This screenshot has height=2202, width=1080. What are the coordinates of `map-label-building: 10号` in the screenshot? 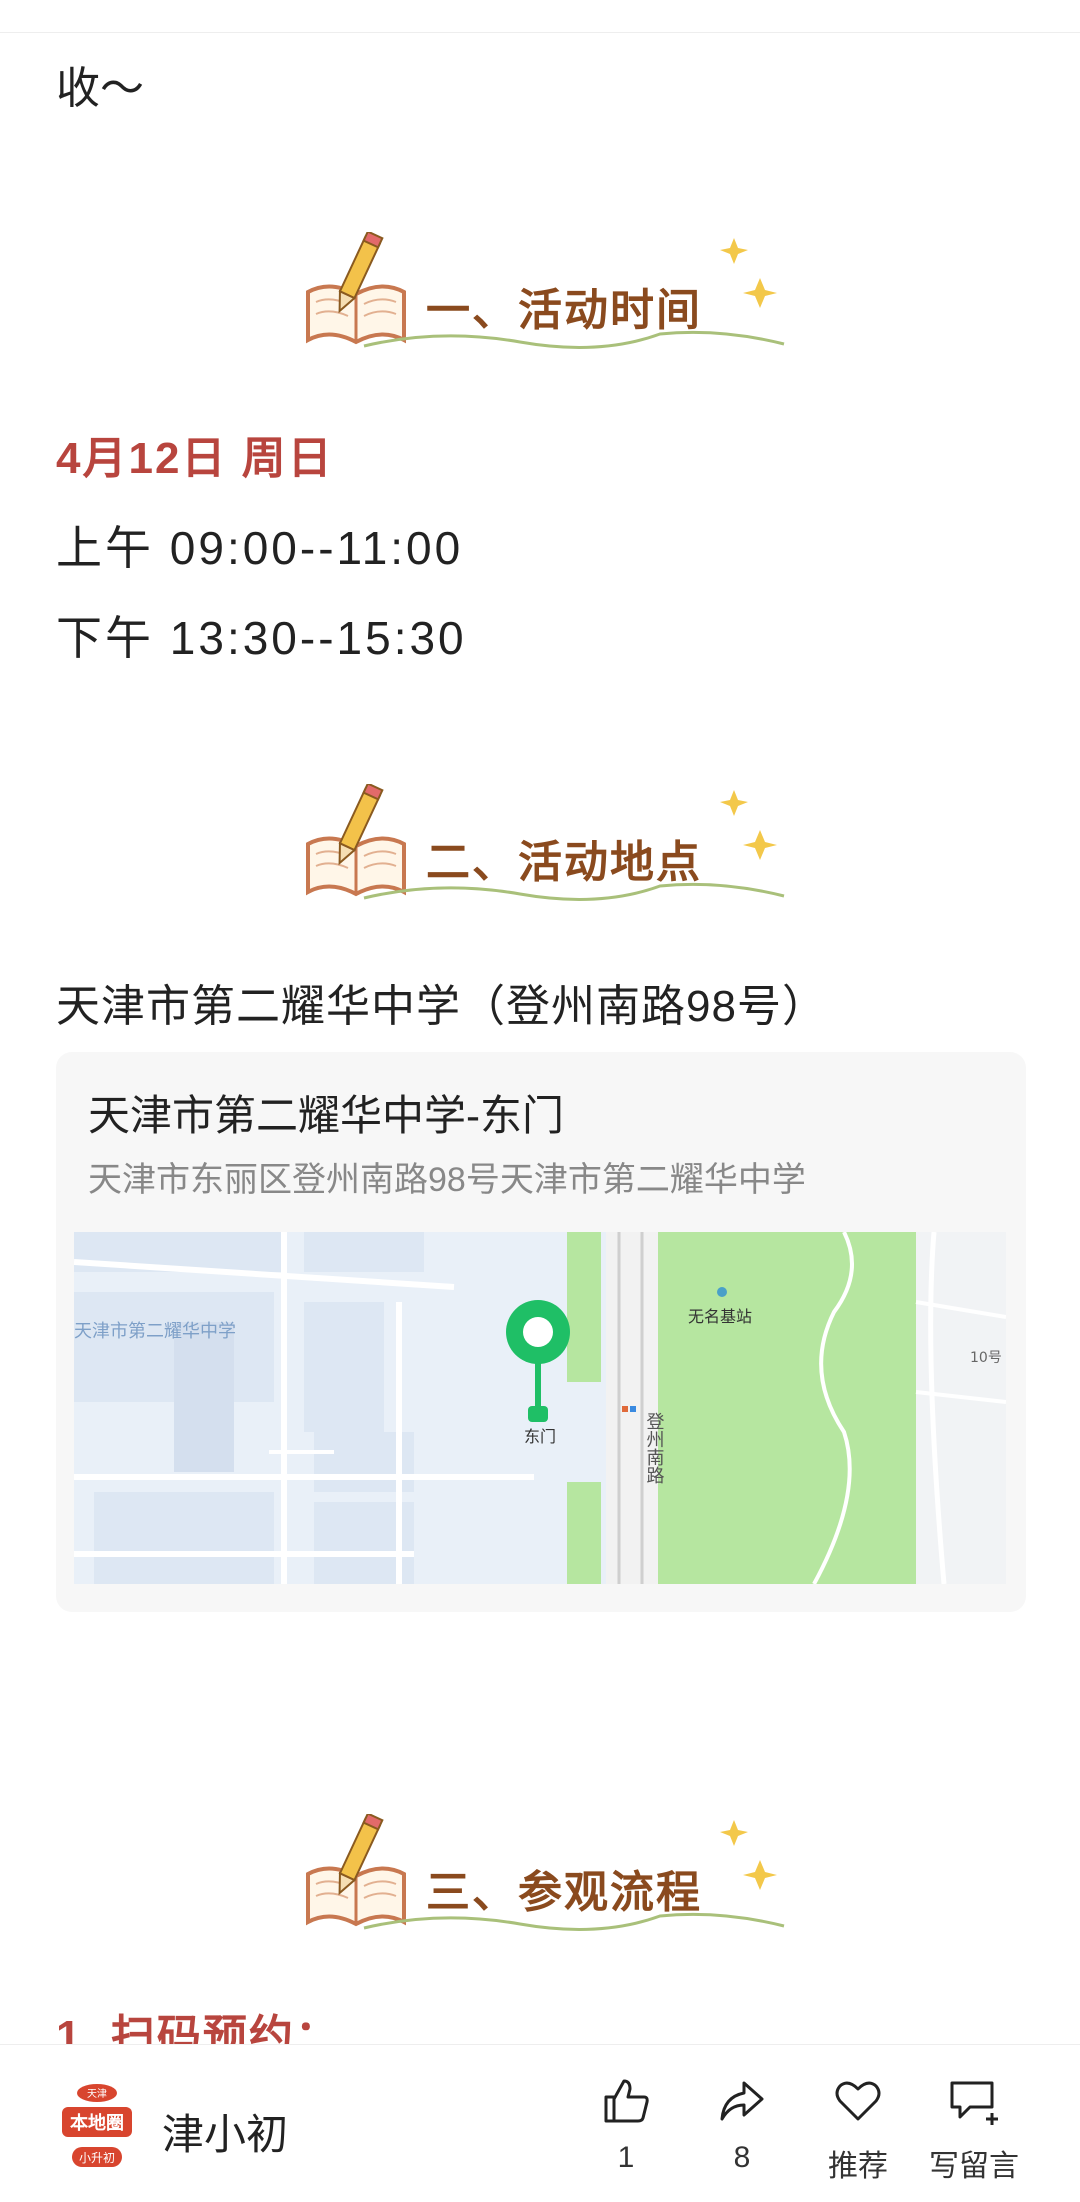 It's located at (986, 1358).